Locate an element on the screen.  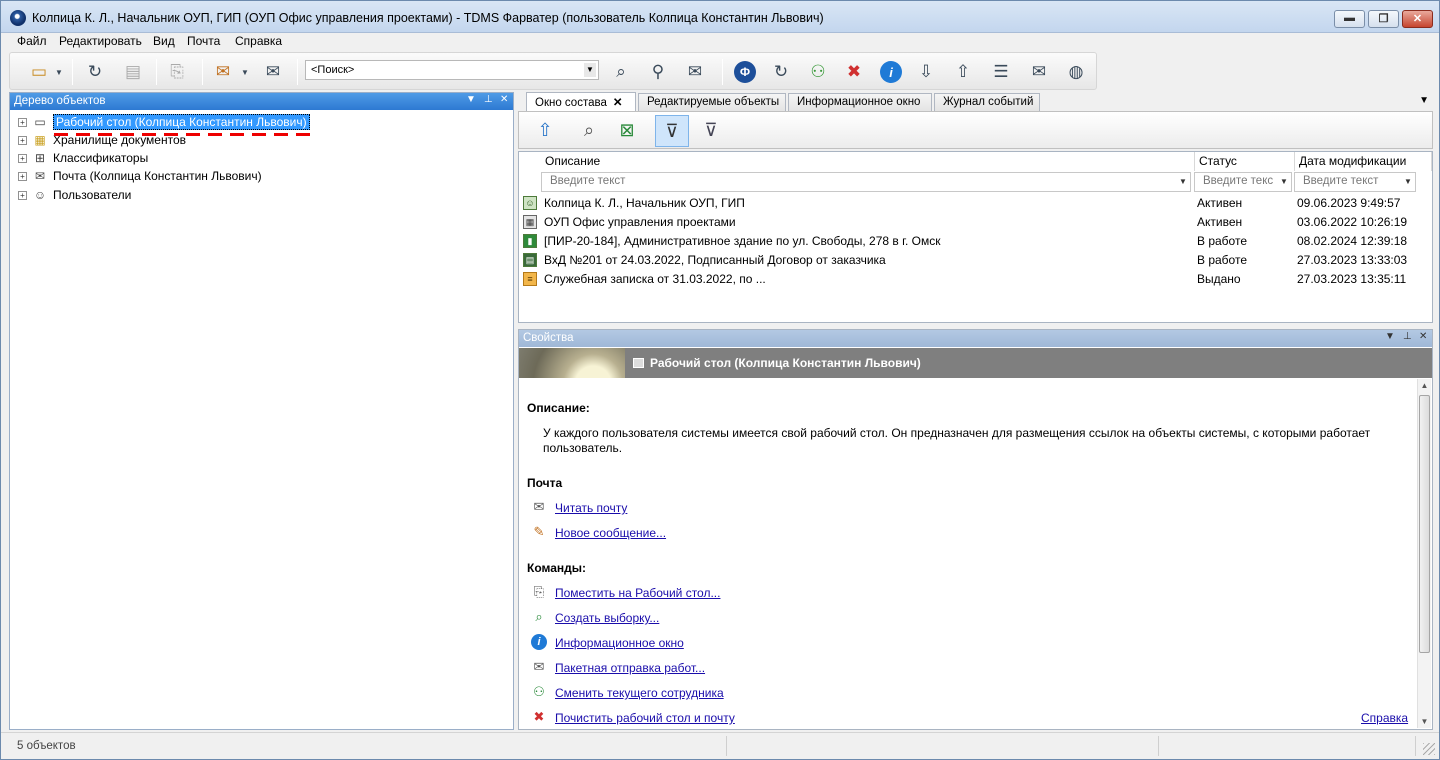
tab-info-window: Информационное окно is located at coordinates (860, 102).